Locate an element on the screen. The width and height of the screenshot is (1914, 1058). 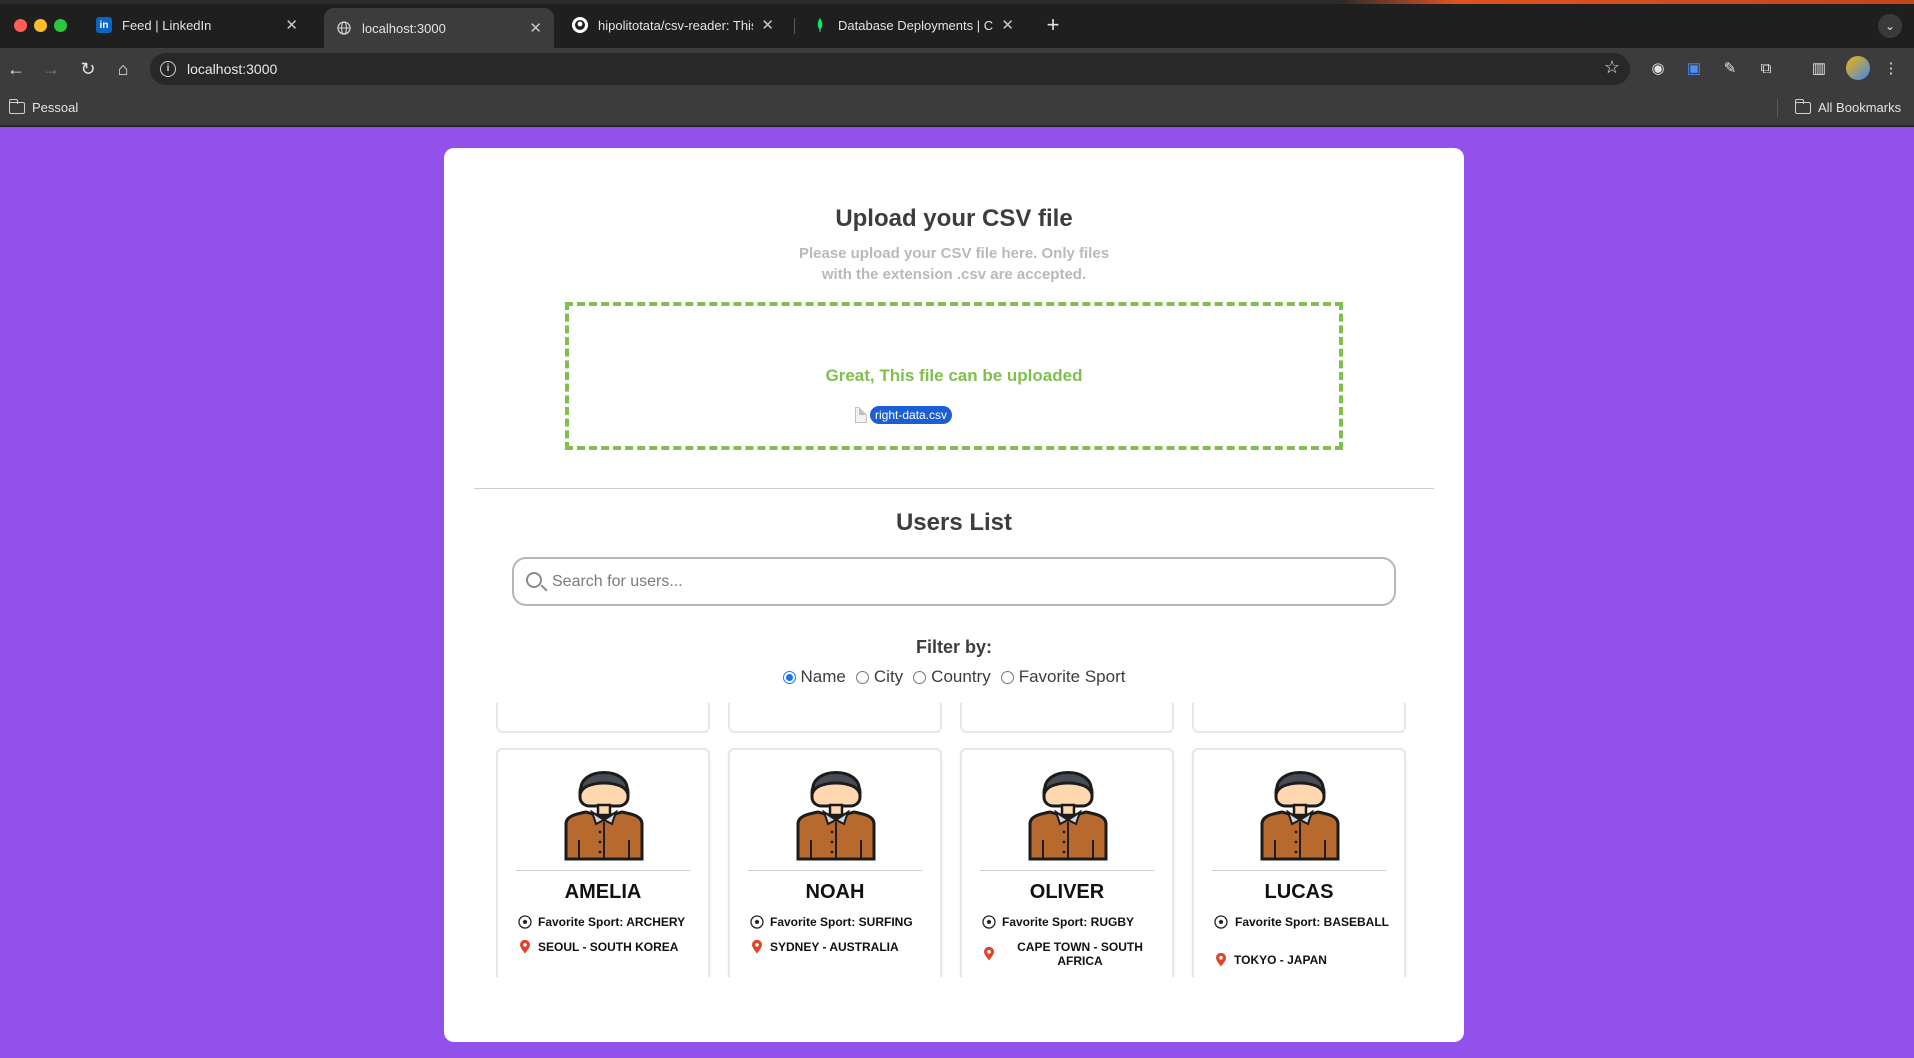
translate-extension-icon: ▣ is located at coordinates (1694, 69).